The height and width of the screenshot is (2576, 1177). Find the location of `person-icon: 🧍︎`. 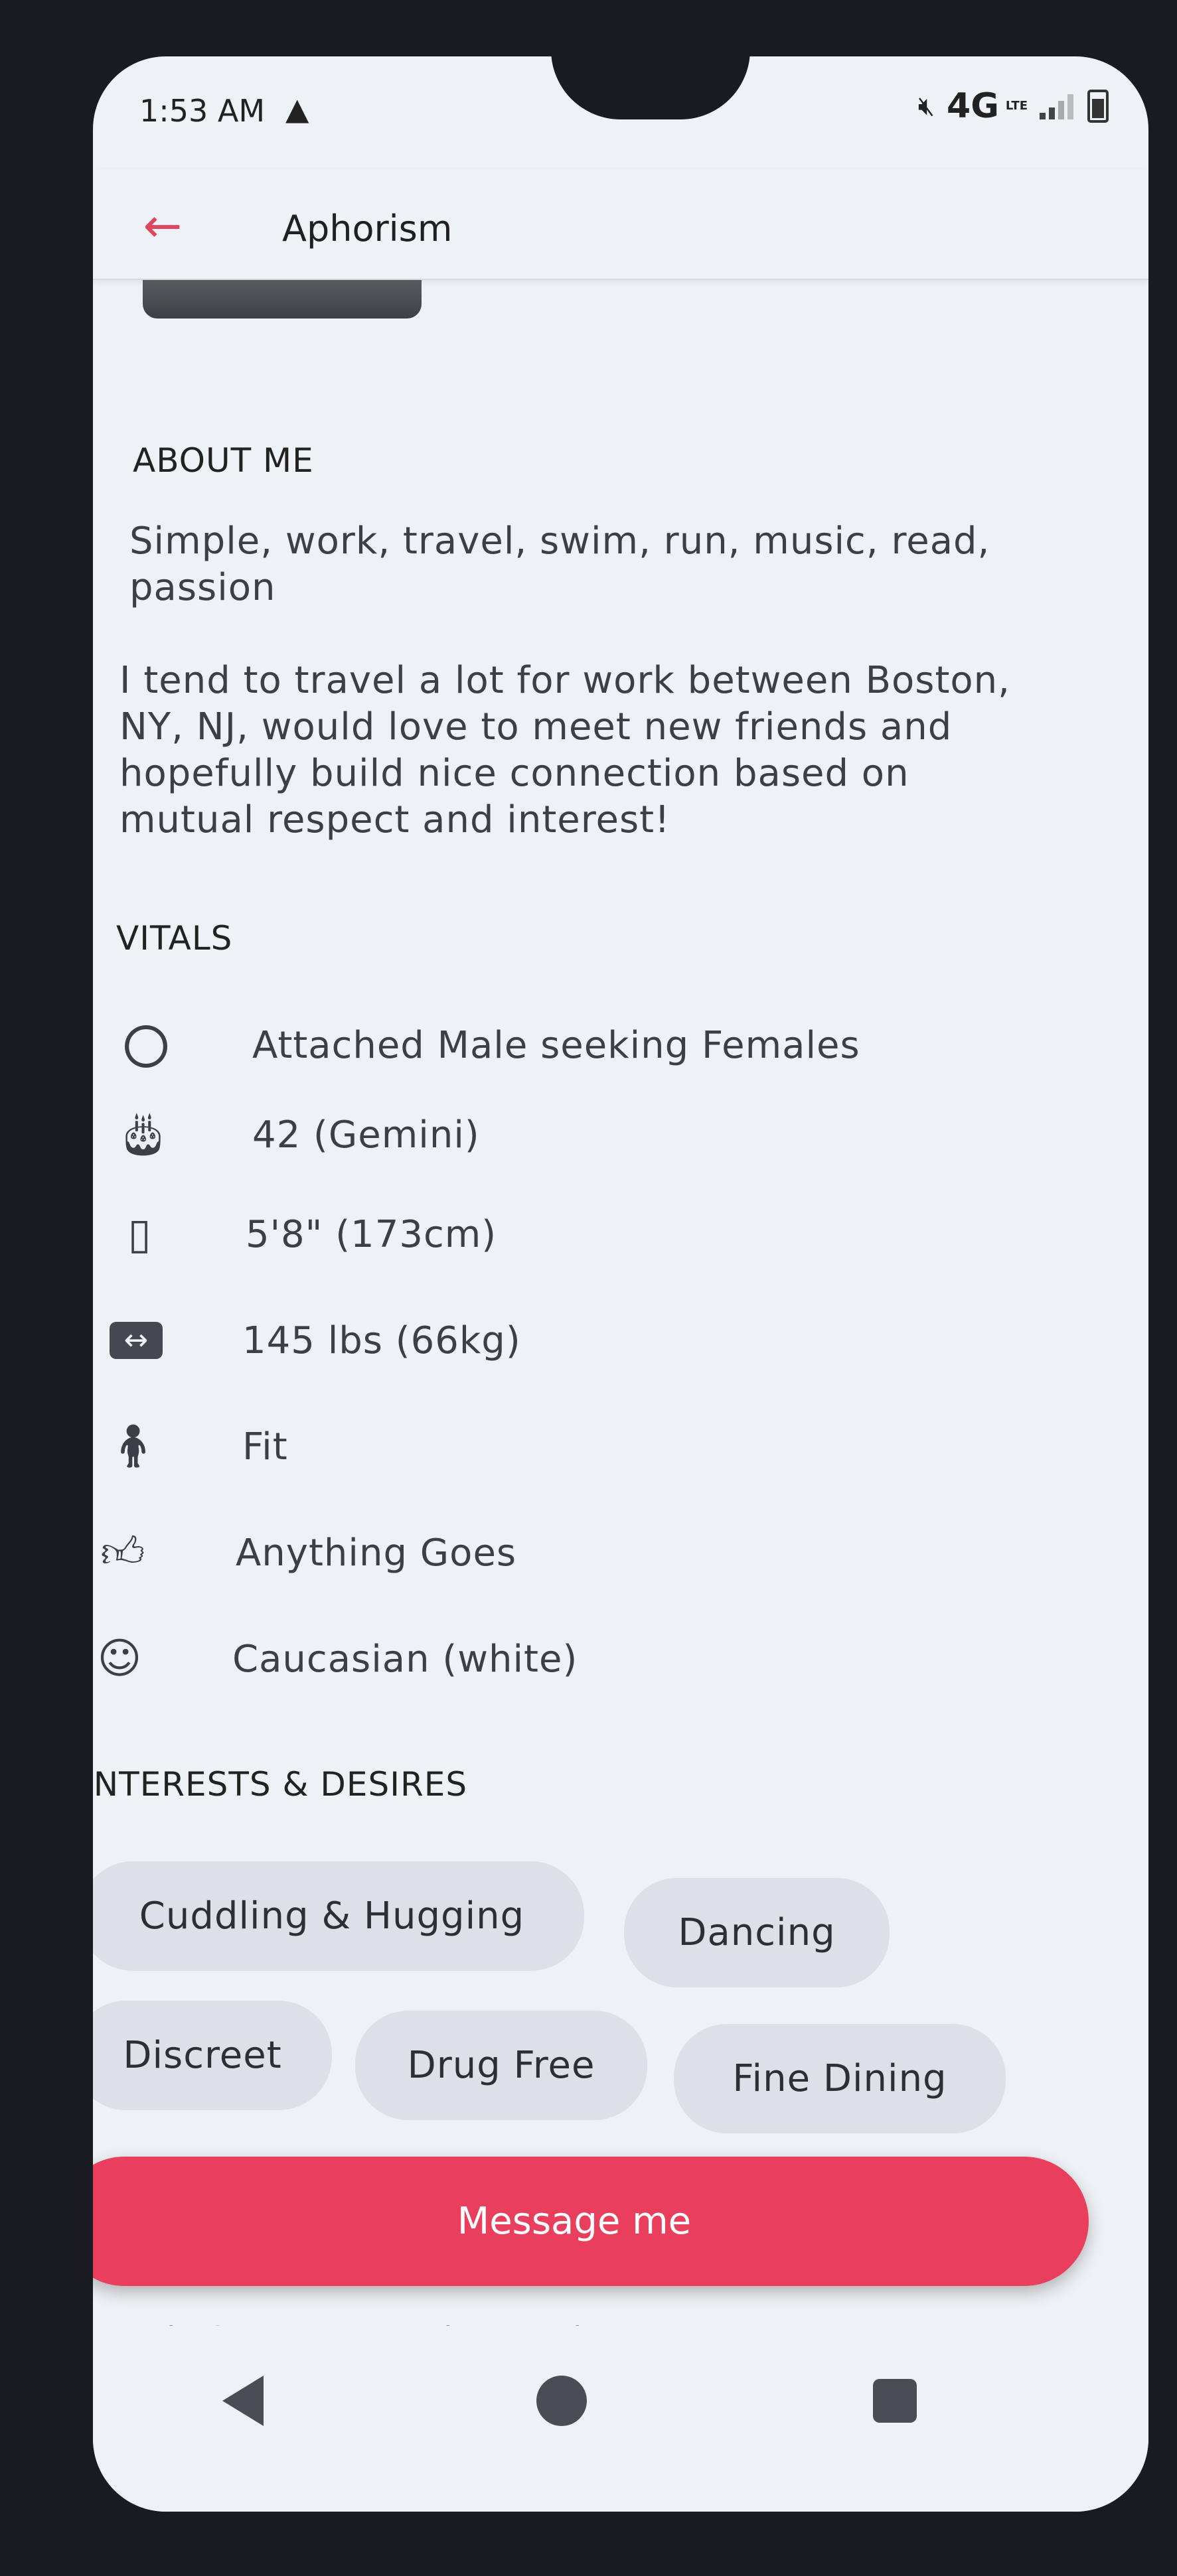

person-icon: 🧍︎ is located at coordinates (133, 1447).